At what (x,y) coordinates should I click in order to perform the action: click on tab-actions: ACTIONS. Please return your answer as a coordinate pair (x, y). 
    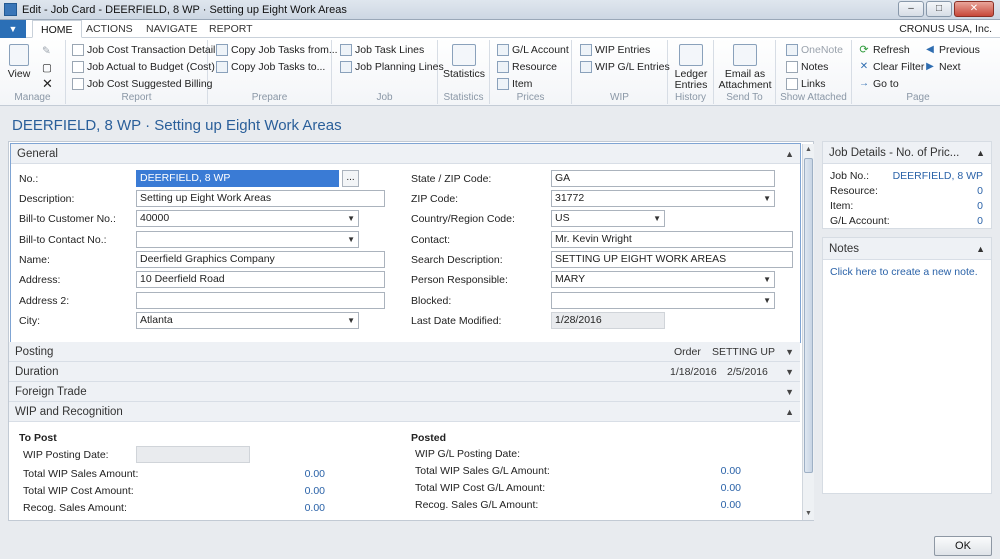
    Looking at the image, I should click on (109, 29).